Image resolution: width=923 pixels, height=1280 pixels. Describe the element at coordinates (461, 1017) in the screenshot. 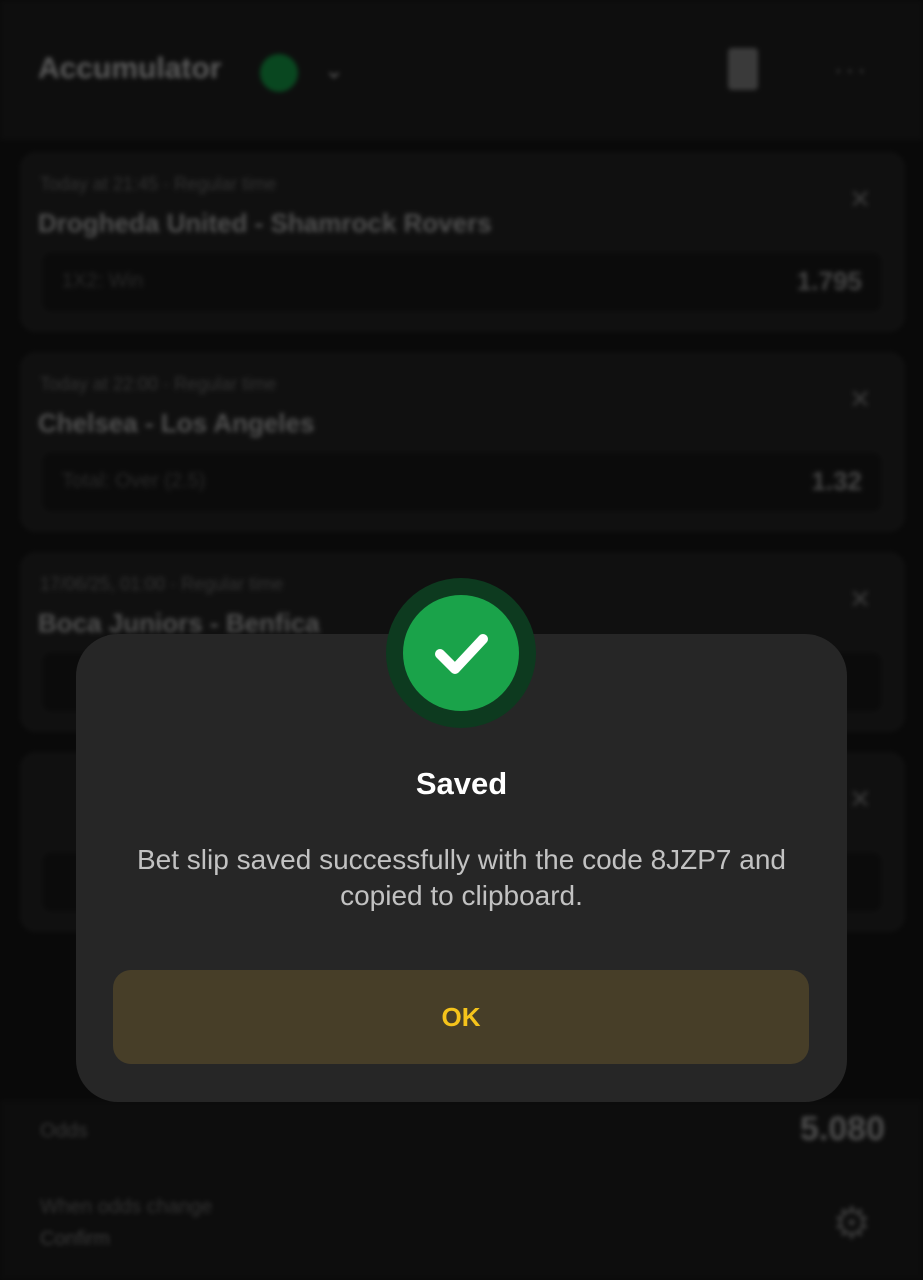

I see `ok-button: OK` at that location.